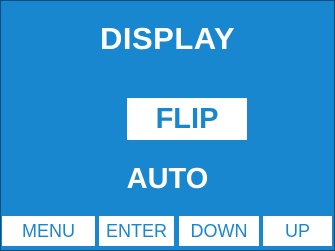 This screenshot has height=251, width=335. Describe the element at coordinates (219, 231) in the screenshot. I see `down-button: DOWN` at that location.